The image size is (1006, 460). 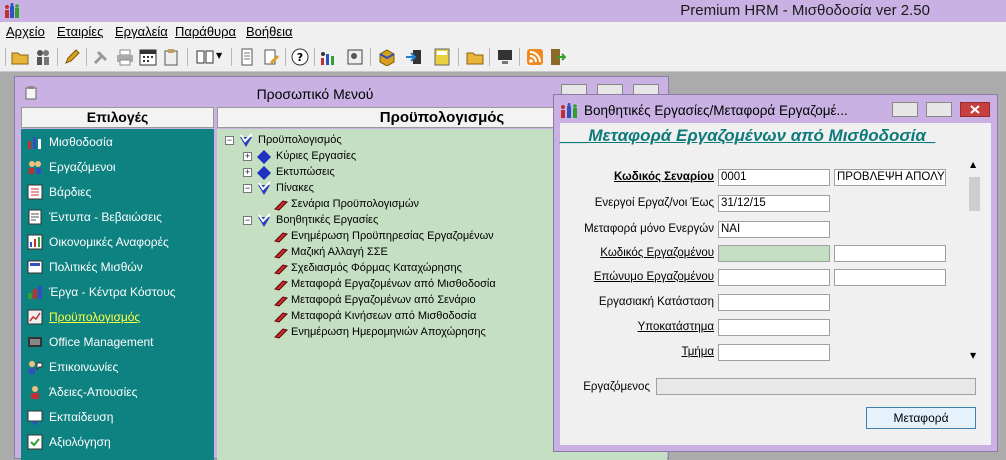 What do you see at coordinates (35, 417) in the screenshot?
I see `training-icon` at bounding box center [35, 417].